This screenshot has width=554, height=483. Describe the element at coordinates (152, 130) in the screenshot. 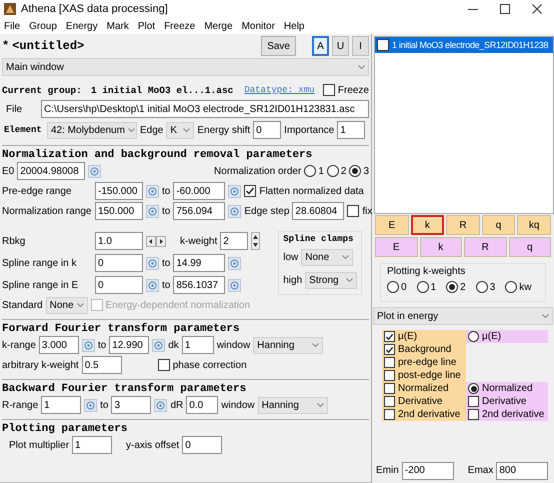

I see `field-label: Edge` at that location.